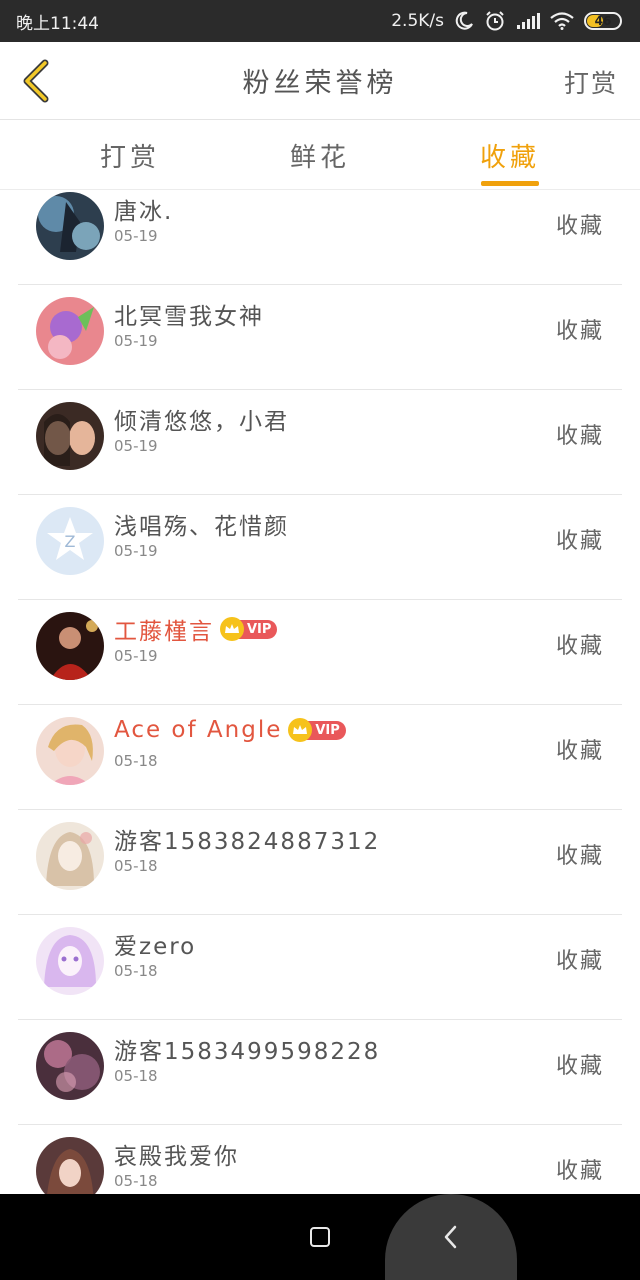 The image size is (640, 1280). Describe the element at coordinates (495, 21) in the screenshot. I see `alarm-icon` at that location.